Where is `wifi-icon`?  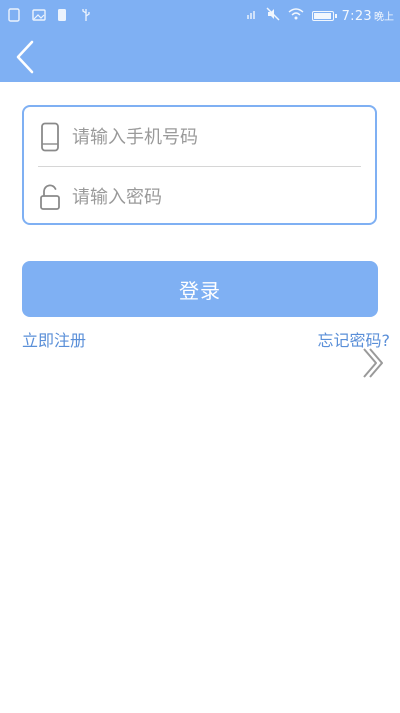 wifi-icon is located at coordinates (296, 16).